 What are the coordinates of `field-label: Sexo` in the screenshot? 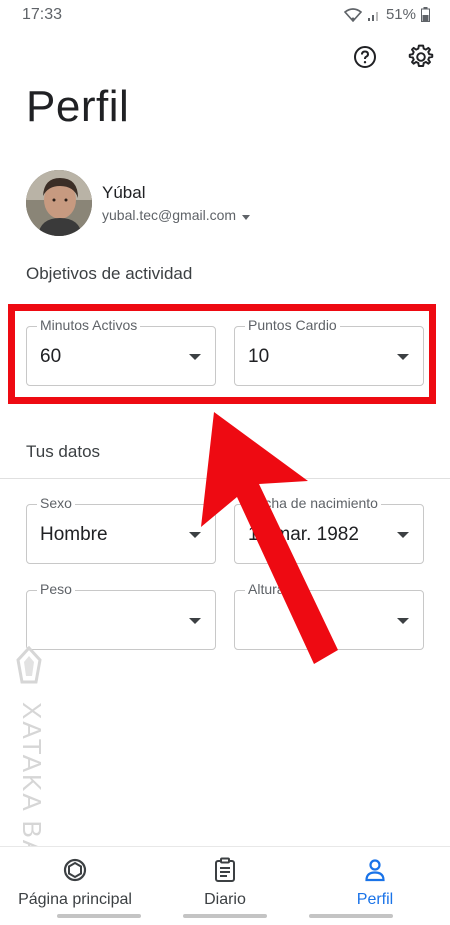 It's located at (56, 503).